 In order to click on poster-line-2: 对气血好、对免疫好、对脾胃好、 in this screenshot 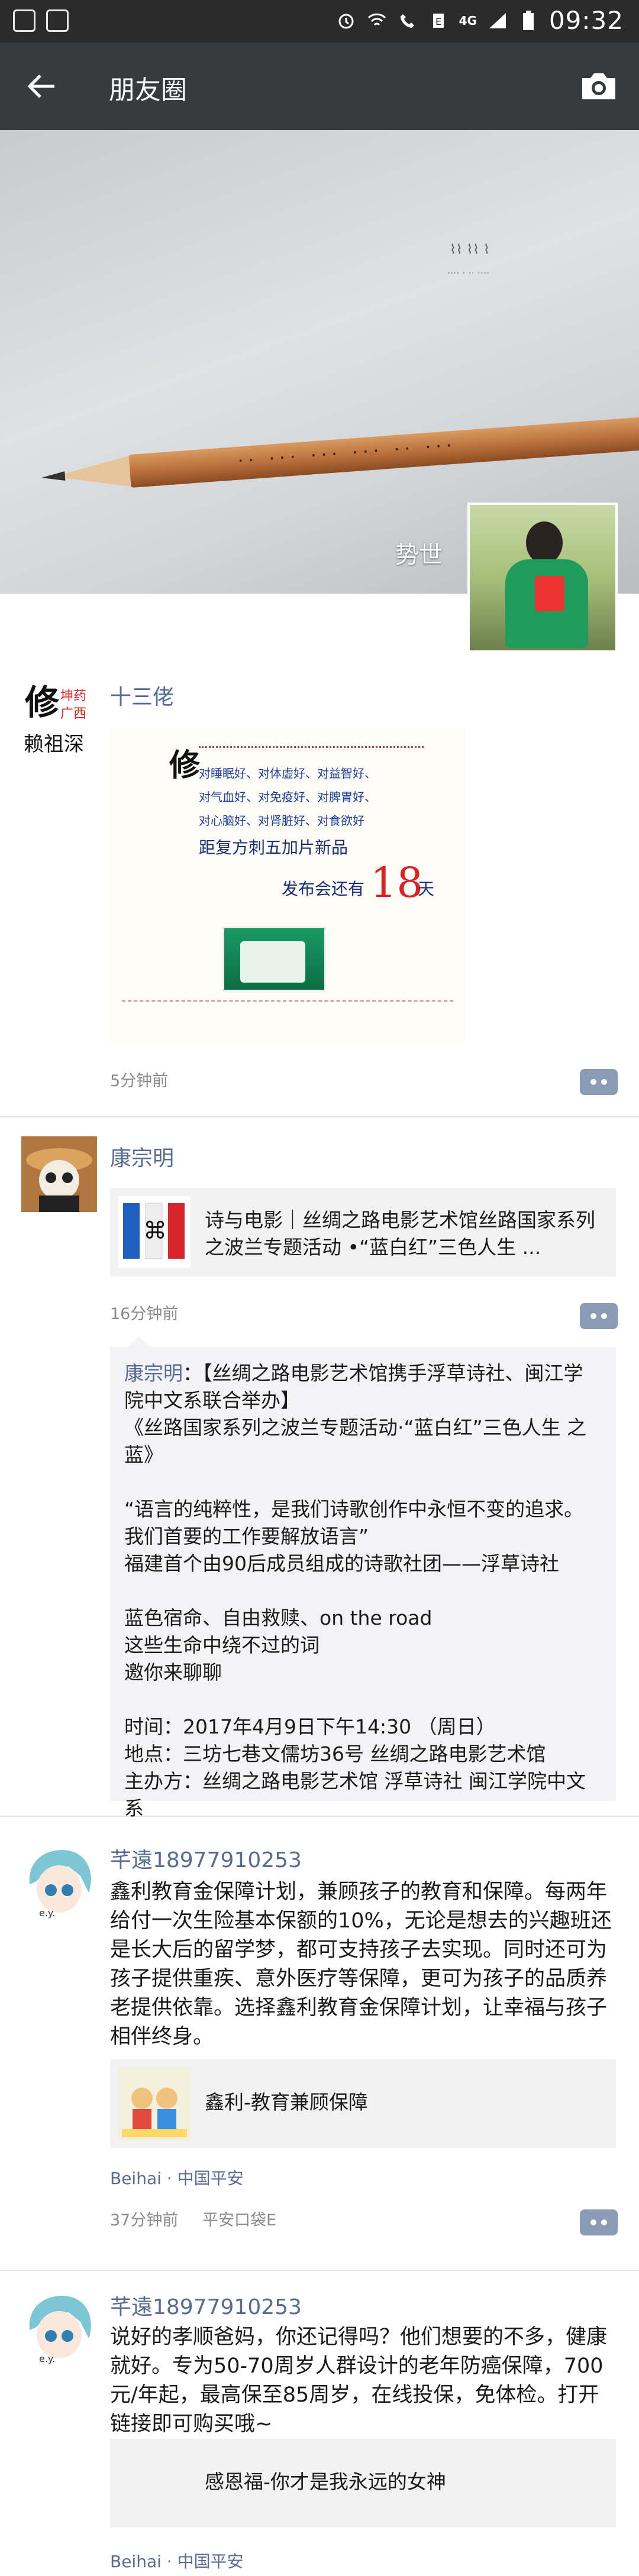, I will do `click(287, 797)`.